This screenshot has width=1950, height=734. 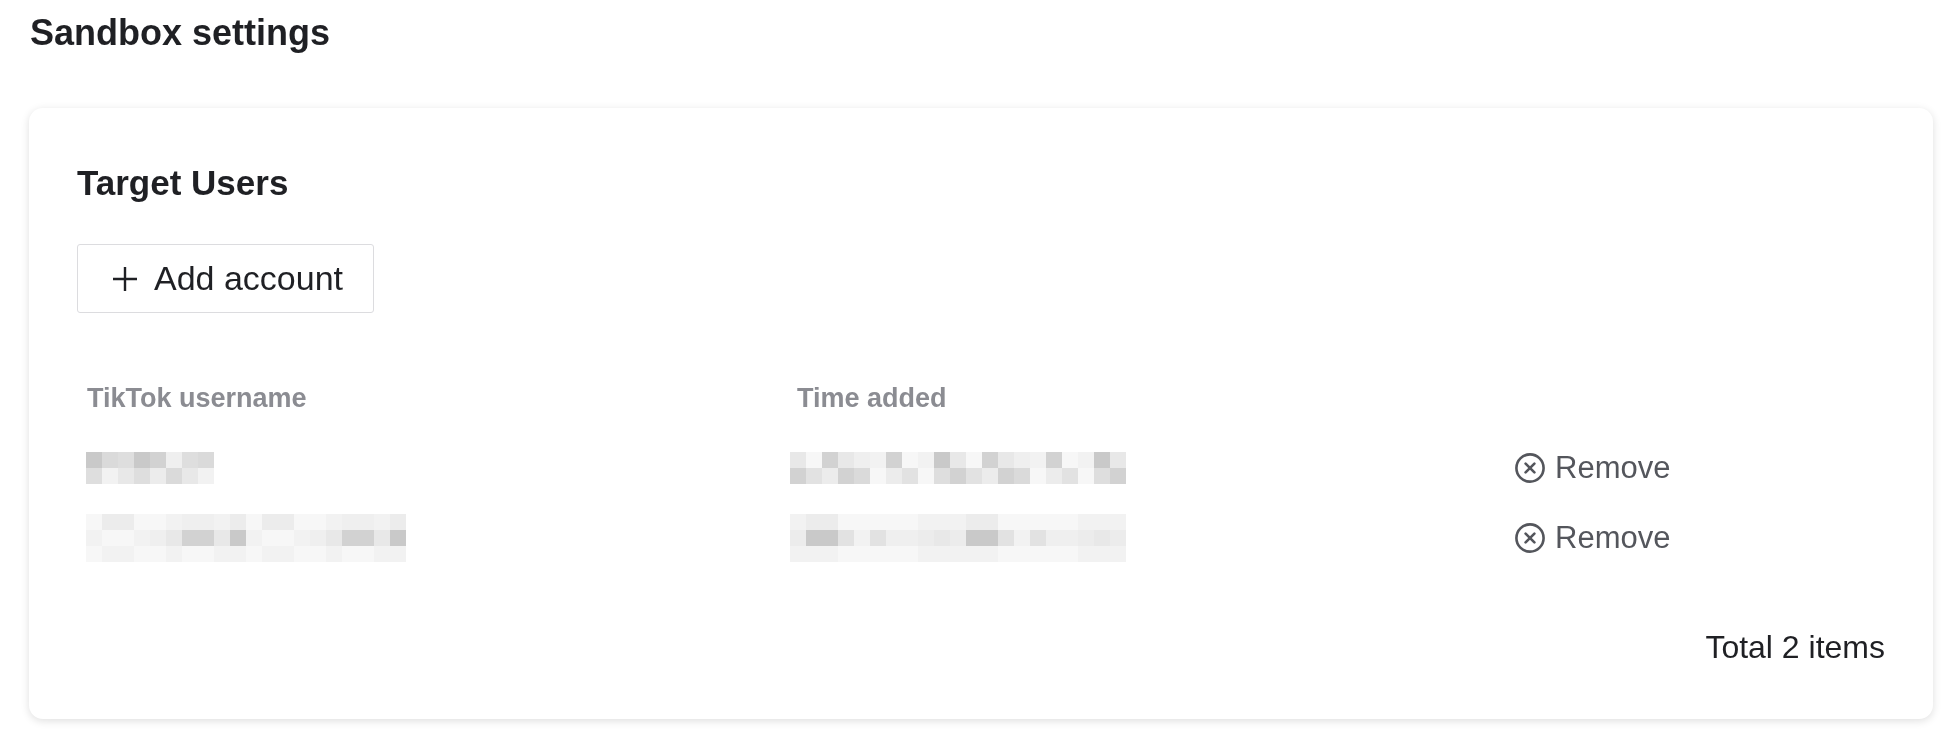 What do you see at coordinates (125, 278) in the screenshot?
I see `plus-icon` at bounding box center [125, 278].